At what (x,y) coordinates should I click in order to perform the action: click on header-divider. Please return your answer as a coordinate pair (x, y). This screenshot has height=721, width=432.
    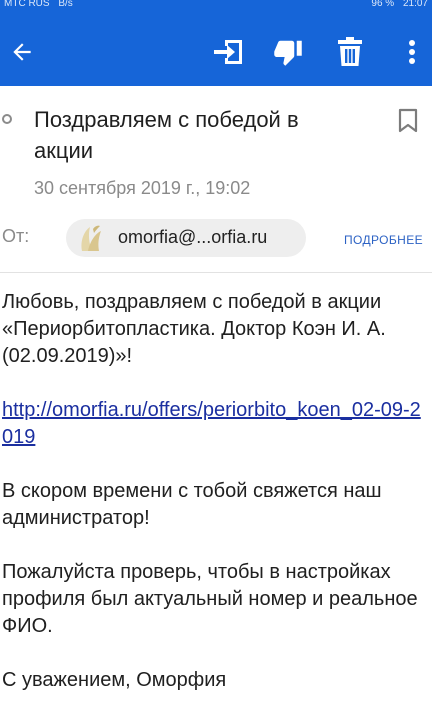
    Looking at the image, I should click on (216, 272).